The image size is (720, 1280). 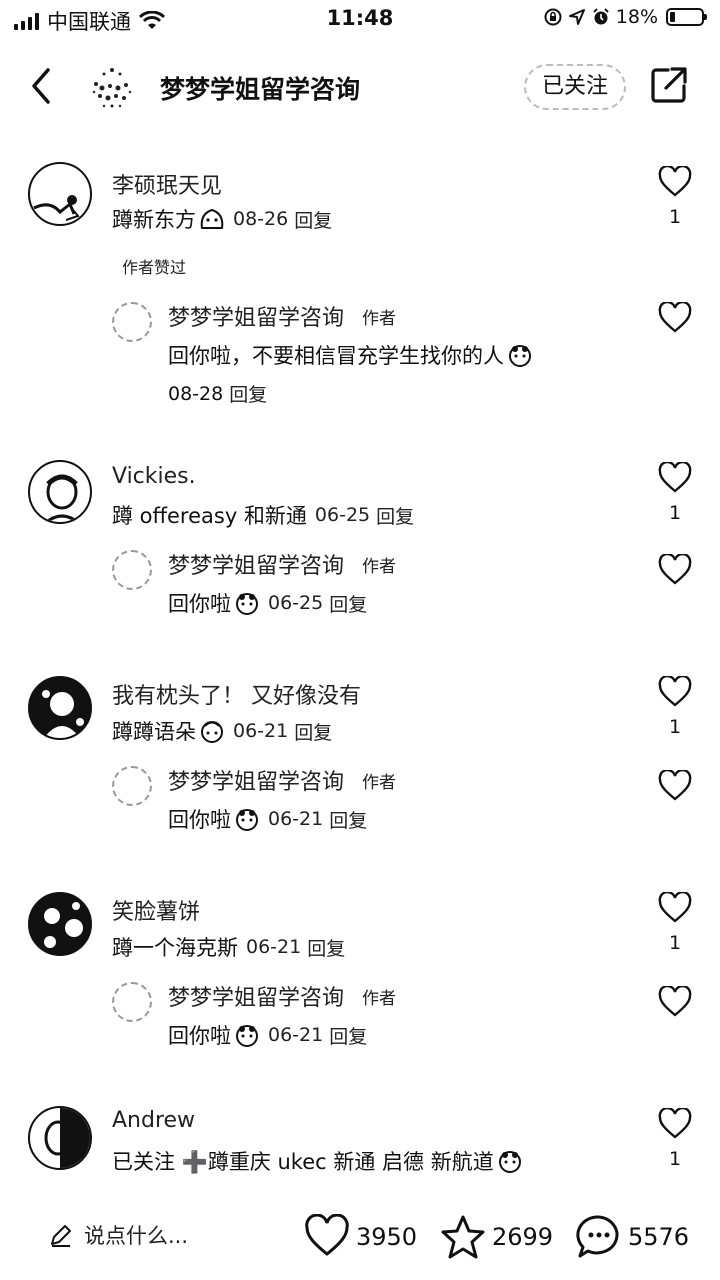 I want to click on comment-count: 5576, so click(x=659, y=1237).